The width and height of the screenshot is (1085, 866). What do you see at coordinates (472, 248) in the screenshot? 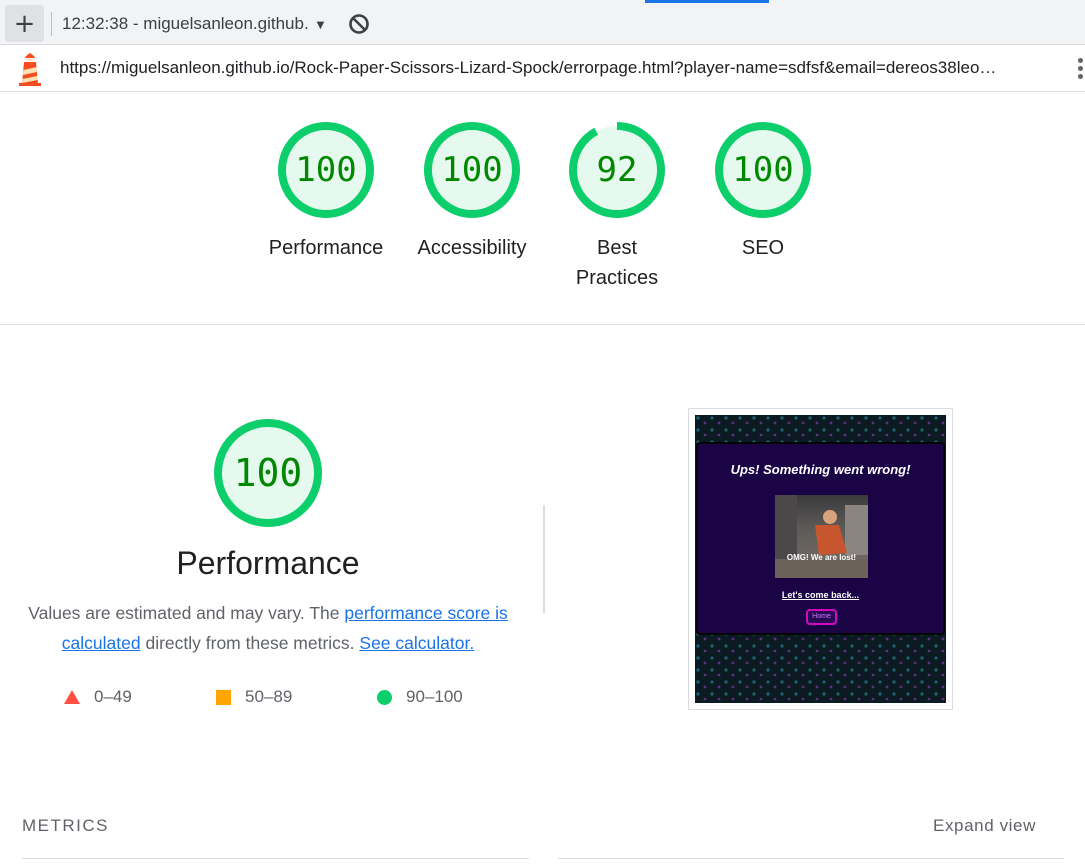
I see `gauge-label: Accessibility` at bounding box center [472, 248].